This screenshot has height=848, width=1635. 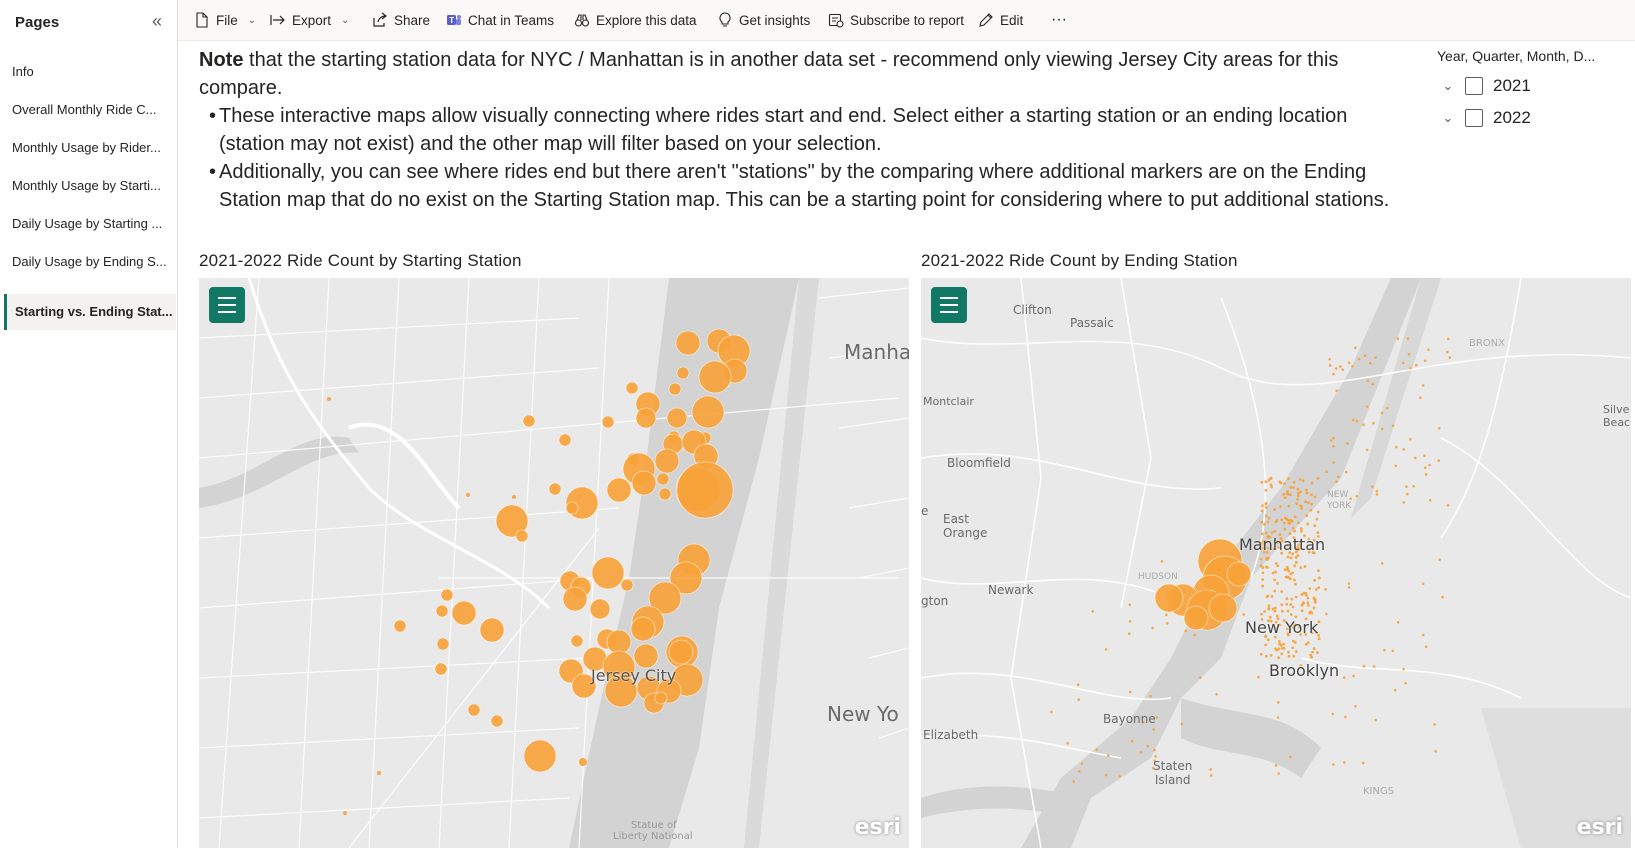 What do you see at coordinates (1474, 118) in the screenshot?
I see `checkbox-2022` at bounding box center [1474, 118].